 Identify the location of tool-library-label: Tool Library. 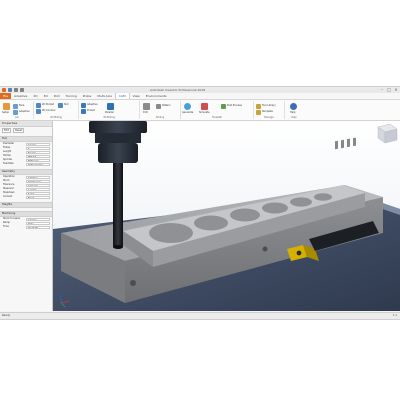
(269, 105).